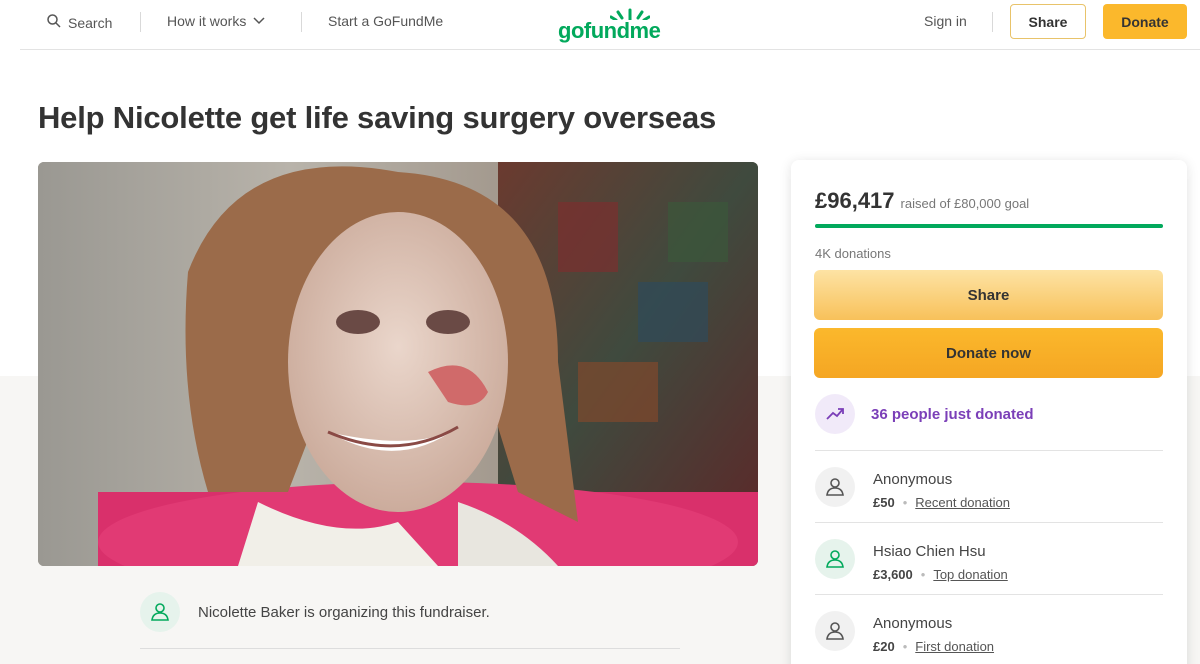 This screenshot has width=1200, height=664. I want to click on donation-item: Anonymous £50 • Recent donation, so click(989, 486).